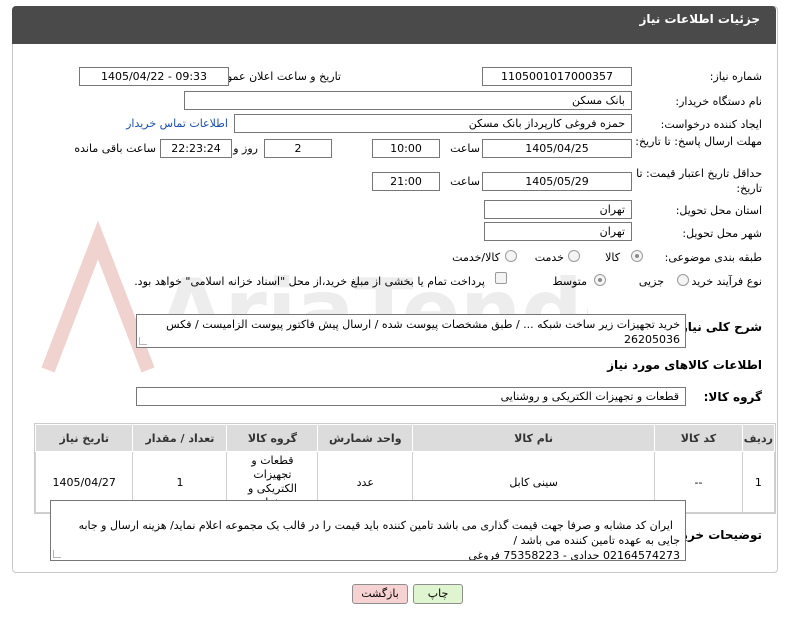 This screenshot has width=788, height=619. Describe the element at coordinates (557, 76) in the screenshot. I see `need-number-field: 1105001017000357` at that location.